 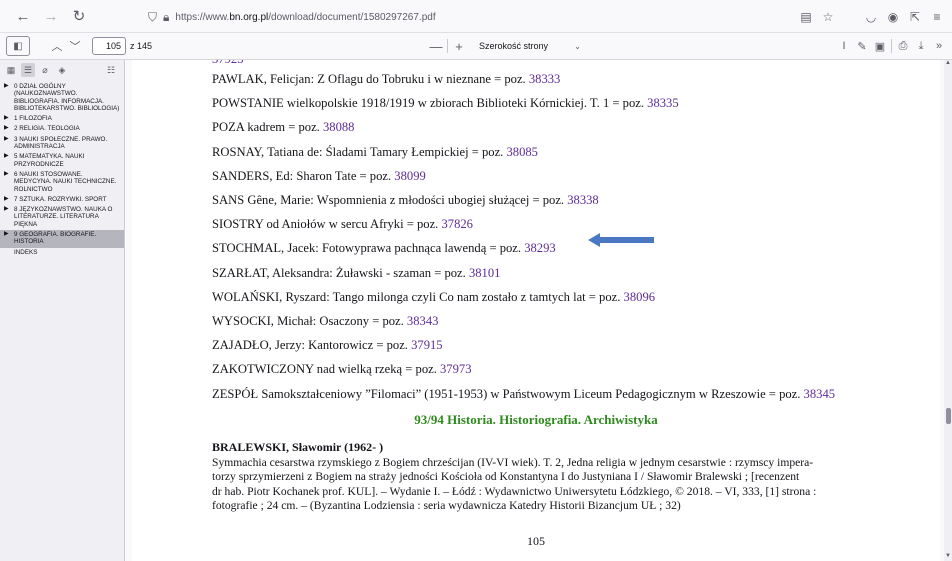 I want to click on find-outline-button: ☷, so click(x=111, y=70).